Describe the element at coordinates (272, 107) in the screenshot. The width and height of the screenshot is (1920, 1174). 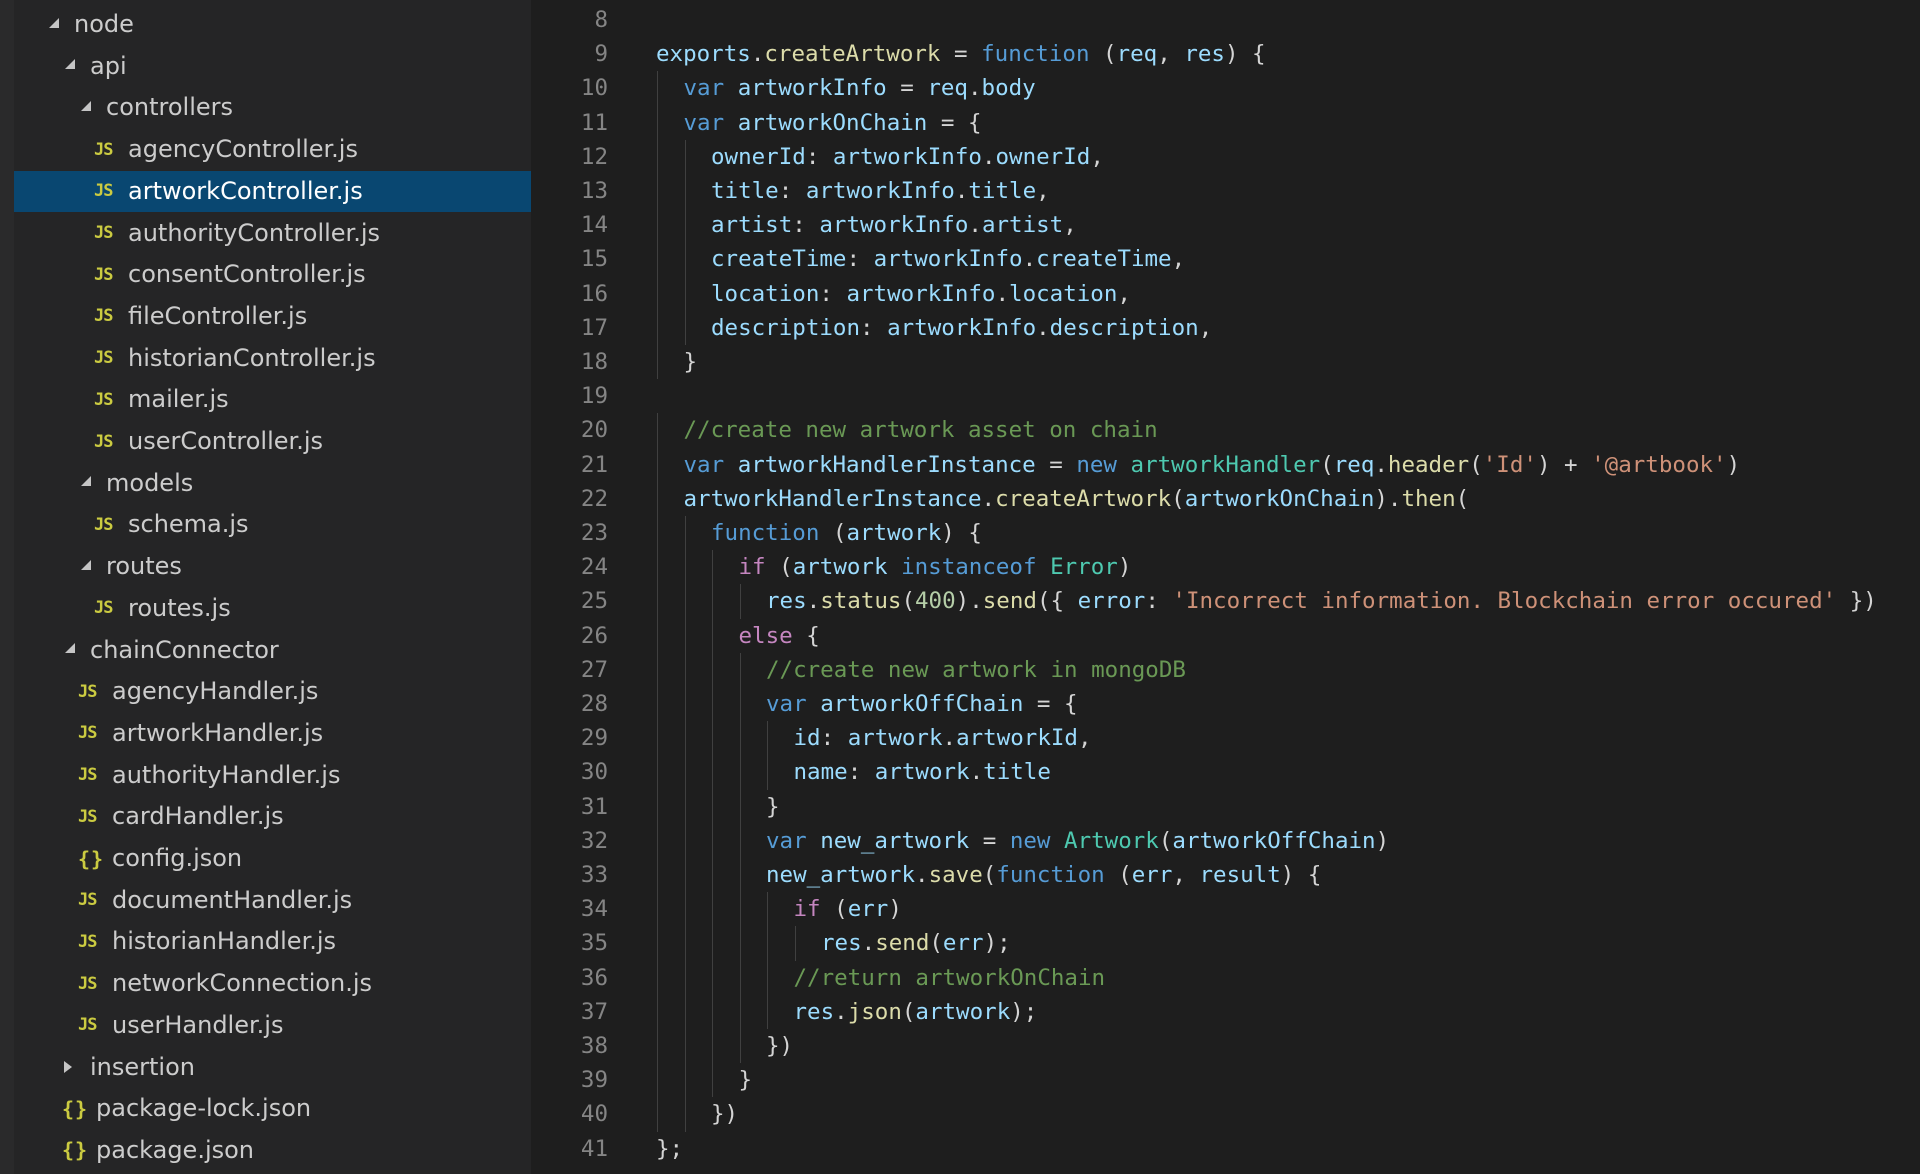
I see `tree-folder-controllers: controllers` at that location.